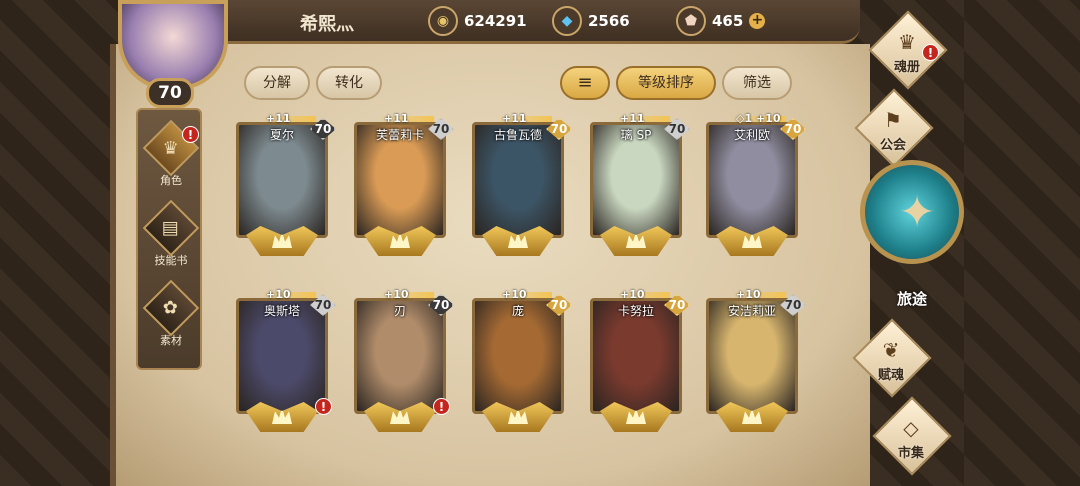 Image resolution: width=1080 pixels, height=486 pixels. I want to click on hero-card: +10 70 刃!, so click(404, 360).